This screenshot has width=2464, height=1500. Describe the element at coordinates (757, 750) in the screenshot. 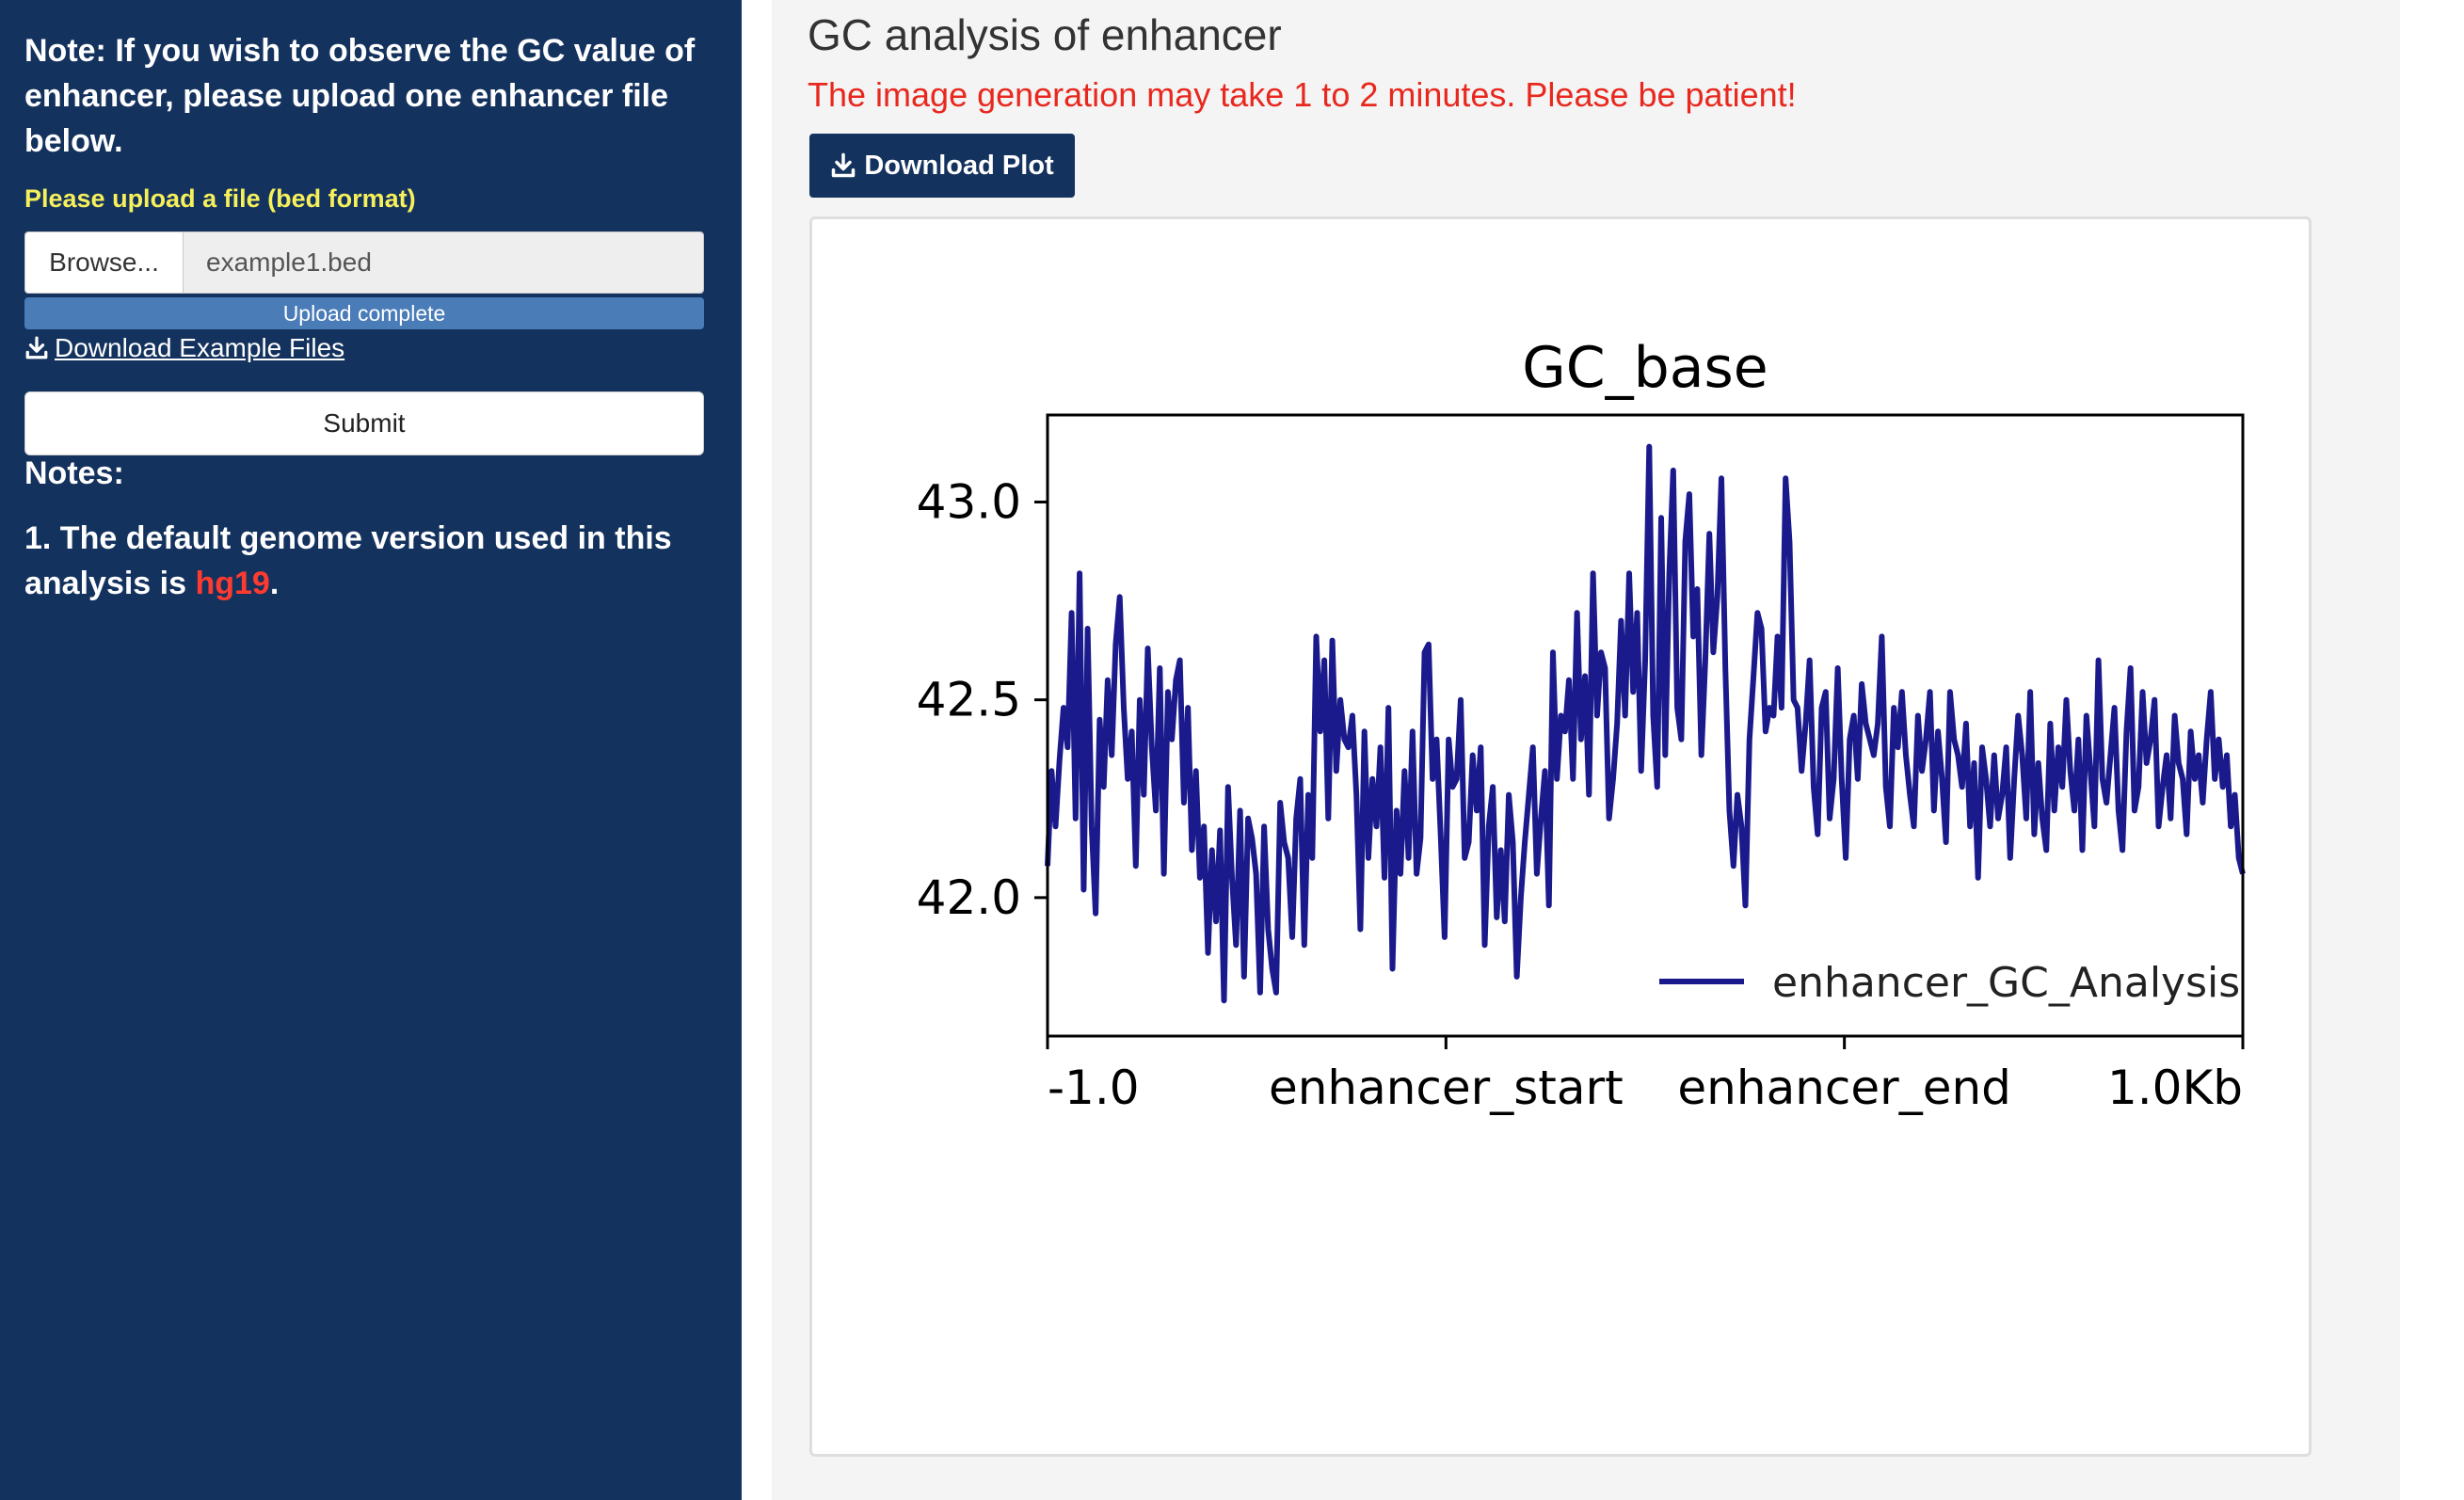

I see `layout-gutter` at that location.